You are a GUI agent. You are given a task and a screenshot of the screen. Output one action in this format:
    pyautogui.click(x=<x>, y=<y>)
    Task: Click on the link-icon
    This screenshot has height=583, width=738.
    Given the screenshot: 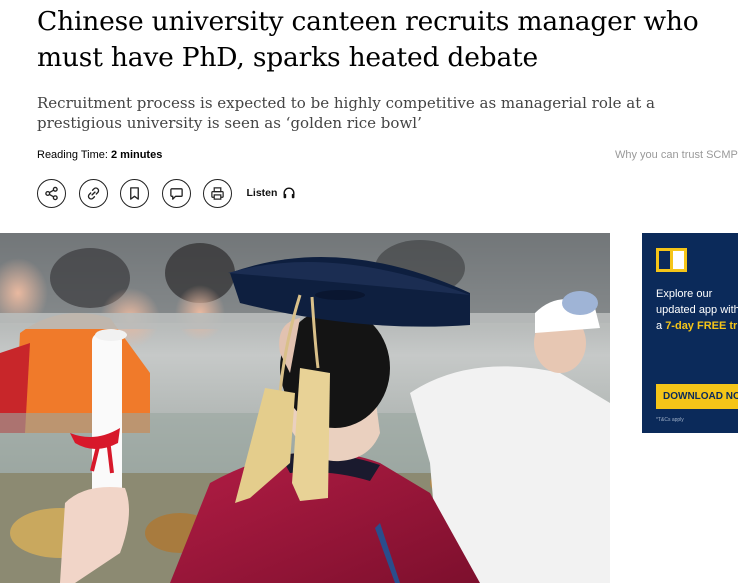 What is the action you would take?
    pyautogui.click(x=93, y=193)
    